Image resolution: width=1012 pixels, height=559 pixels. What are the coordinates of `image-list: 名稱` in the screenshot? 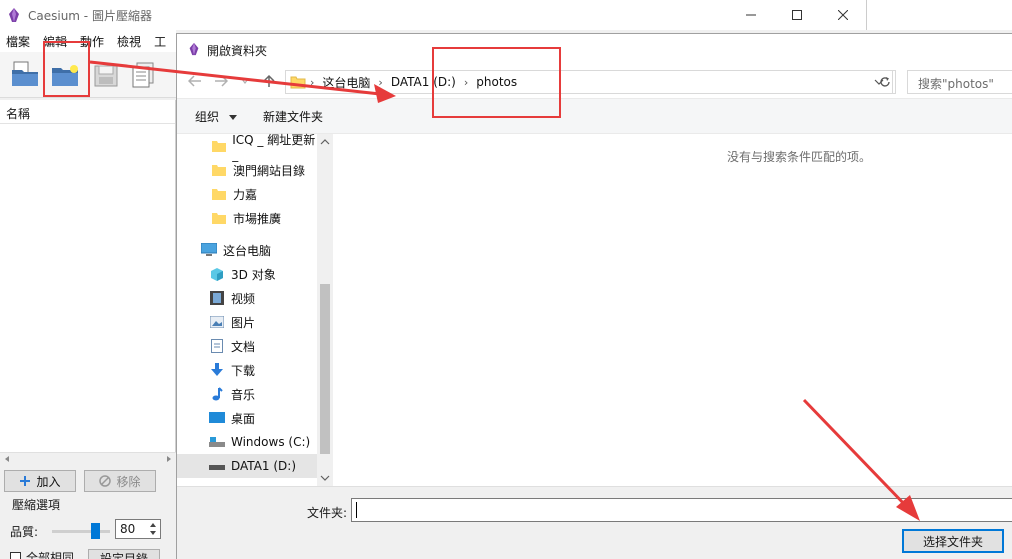 It's located at (88, 282).